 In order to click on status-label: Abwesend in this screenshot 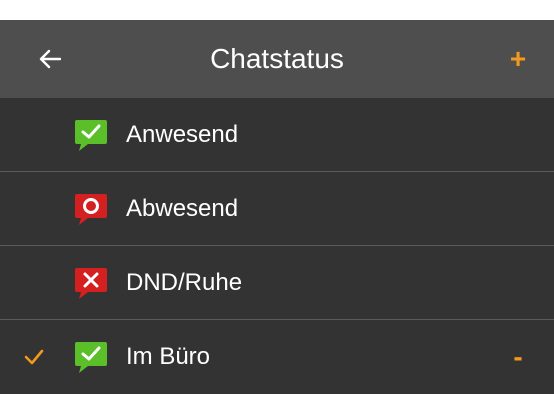, I will do `click(182, 208)`.